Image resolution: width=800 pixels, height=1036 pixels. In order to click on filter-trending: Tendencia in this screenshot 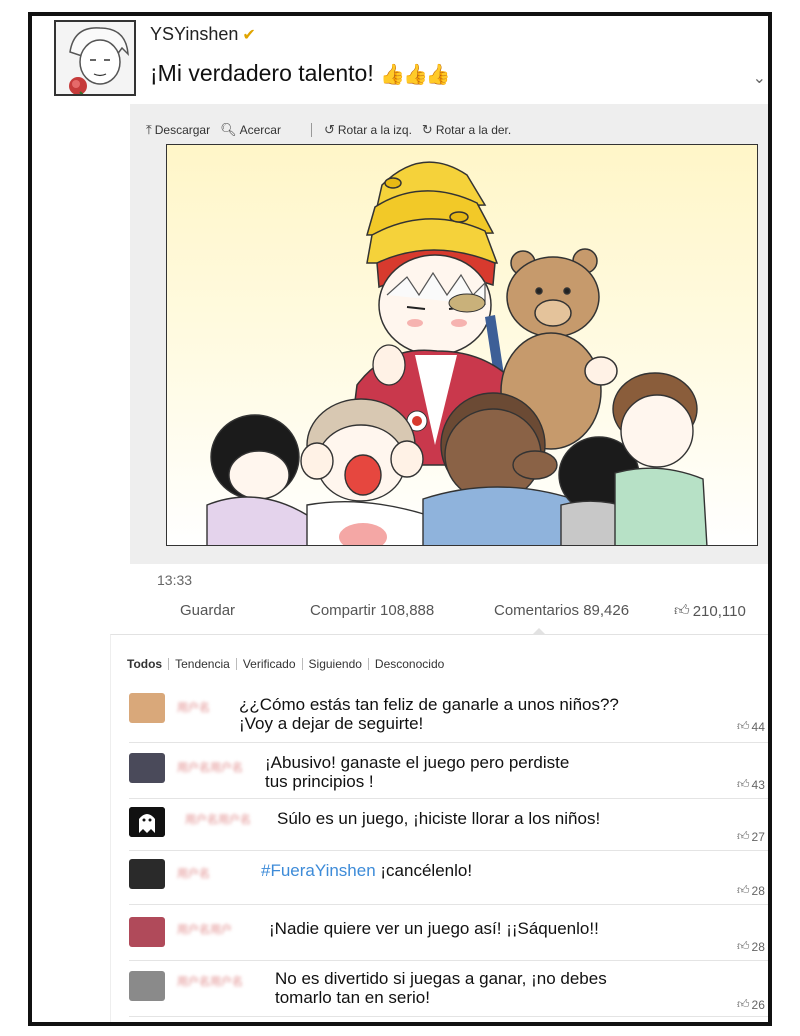, I will do `click(202, 664)`.